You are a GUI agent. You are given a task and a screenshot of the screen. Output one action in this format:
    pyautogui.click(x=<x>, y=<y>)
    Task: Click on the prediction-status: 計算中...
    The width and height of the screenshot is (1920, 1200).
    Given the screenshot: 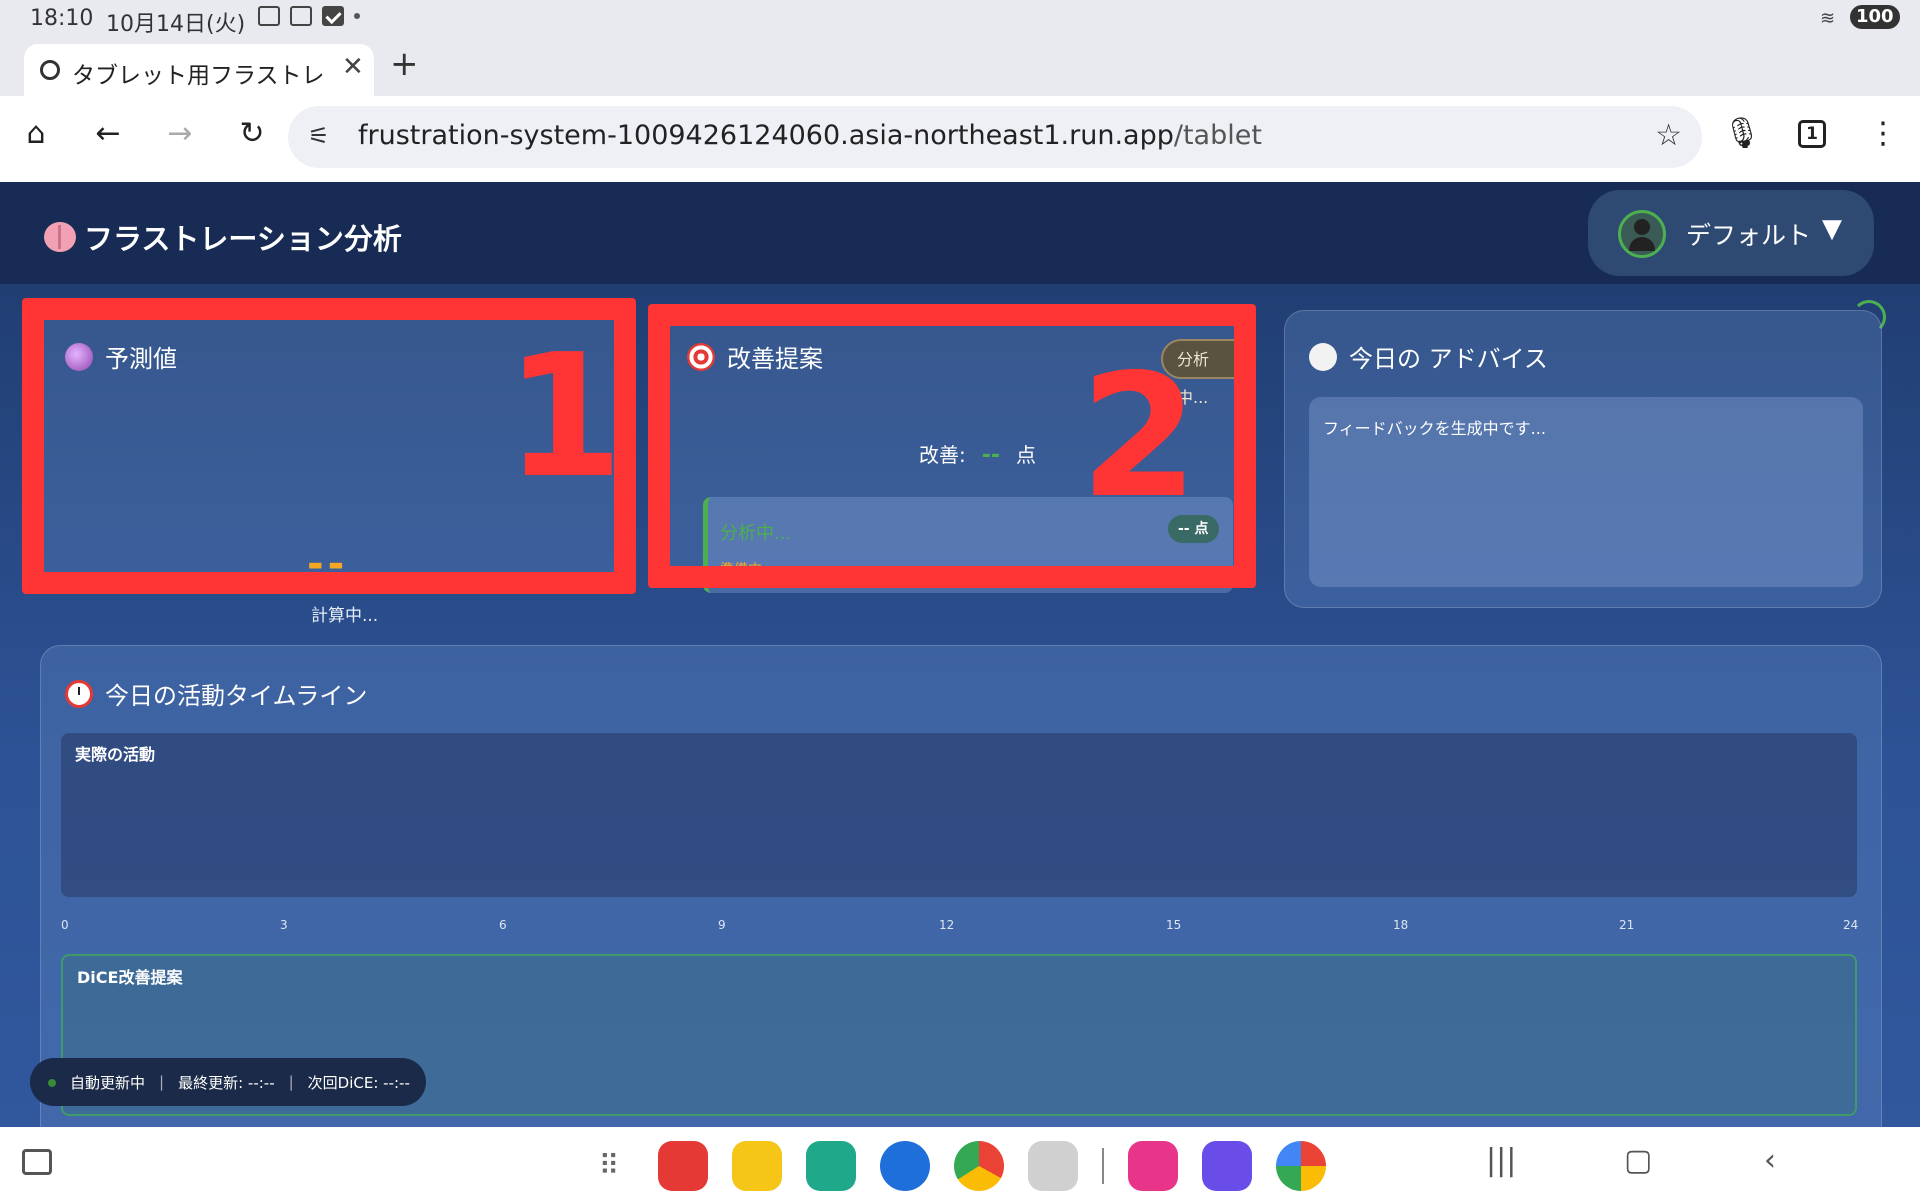 What is the action you would take?
    pyautogui.click(x=345, y=616)
    